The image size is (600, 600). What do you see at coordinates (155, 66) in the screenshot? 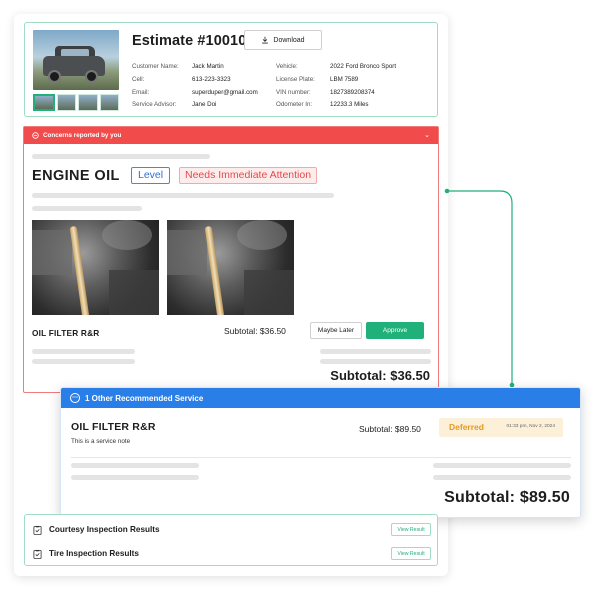
I see `info-label: Customer Name:` at bounding box center [155, 66].